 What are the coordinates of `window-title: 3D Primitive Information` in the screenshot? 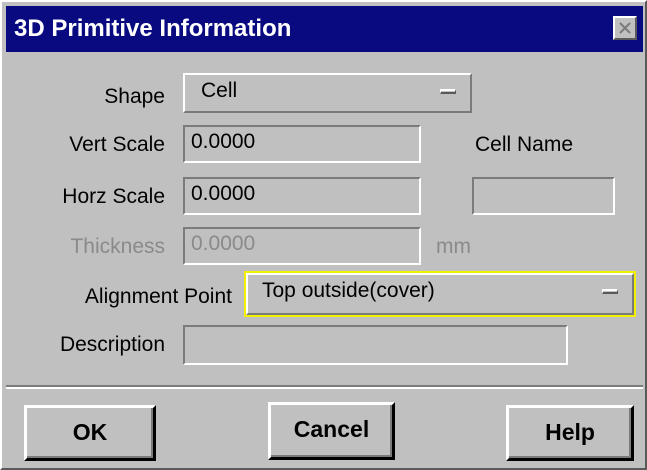 It's located at (153, 28).